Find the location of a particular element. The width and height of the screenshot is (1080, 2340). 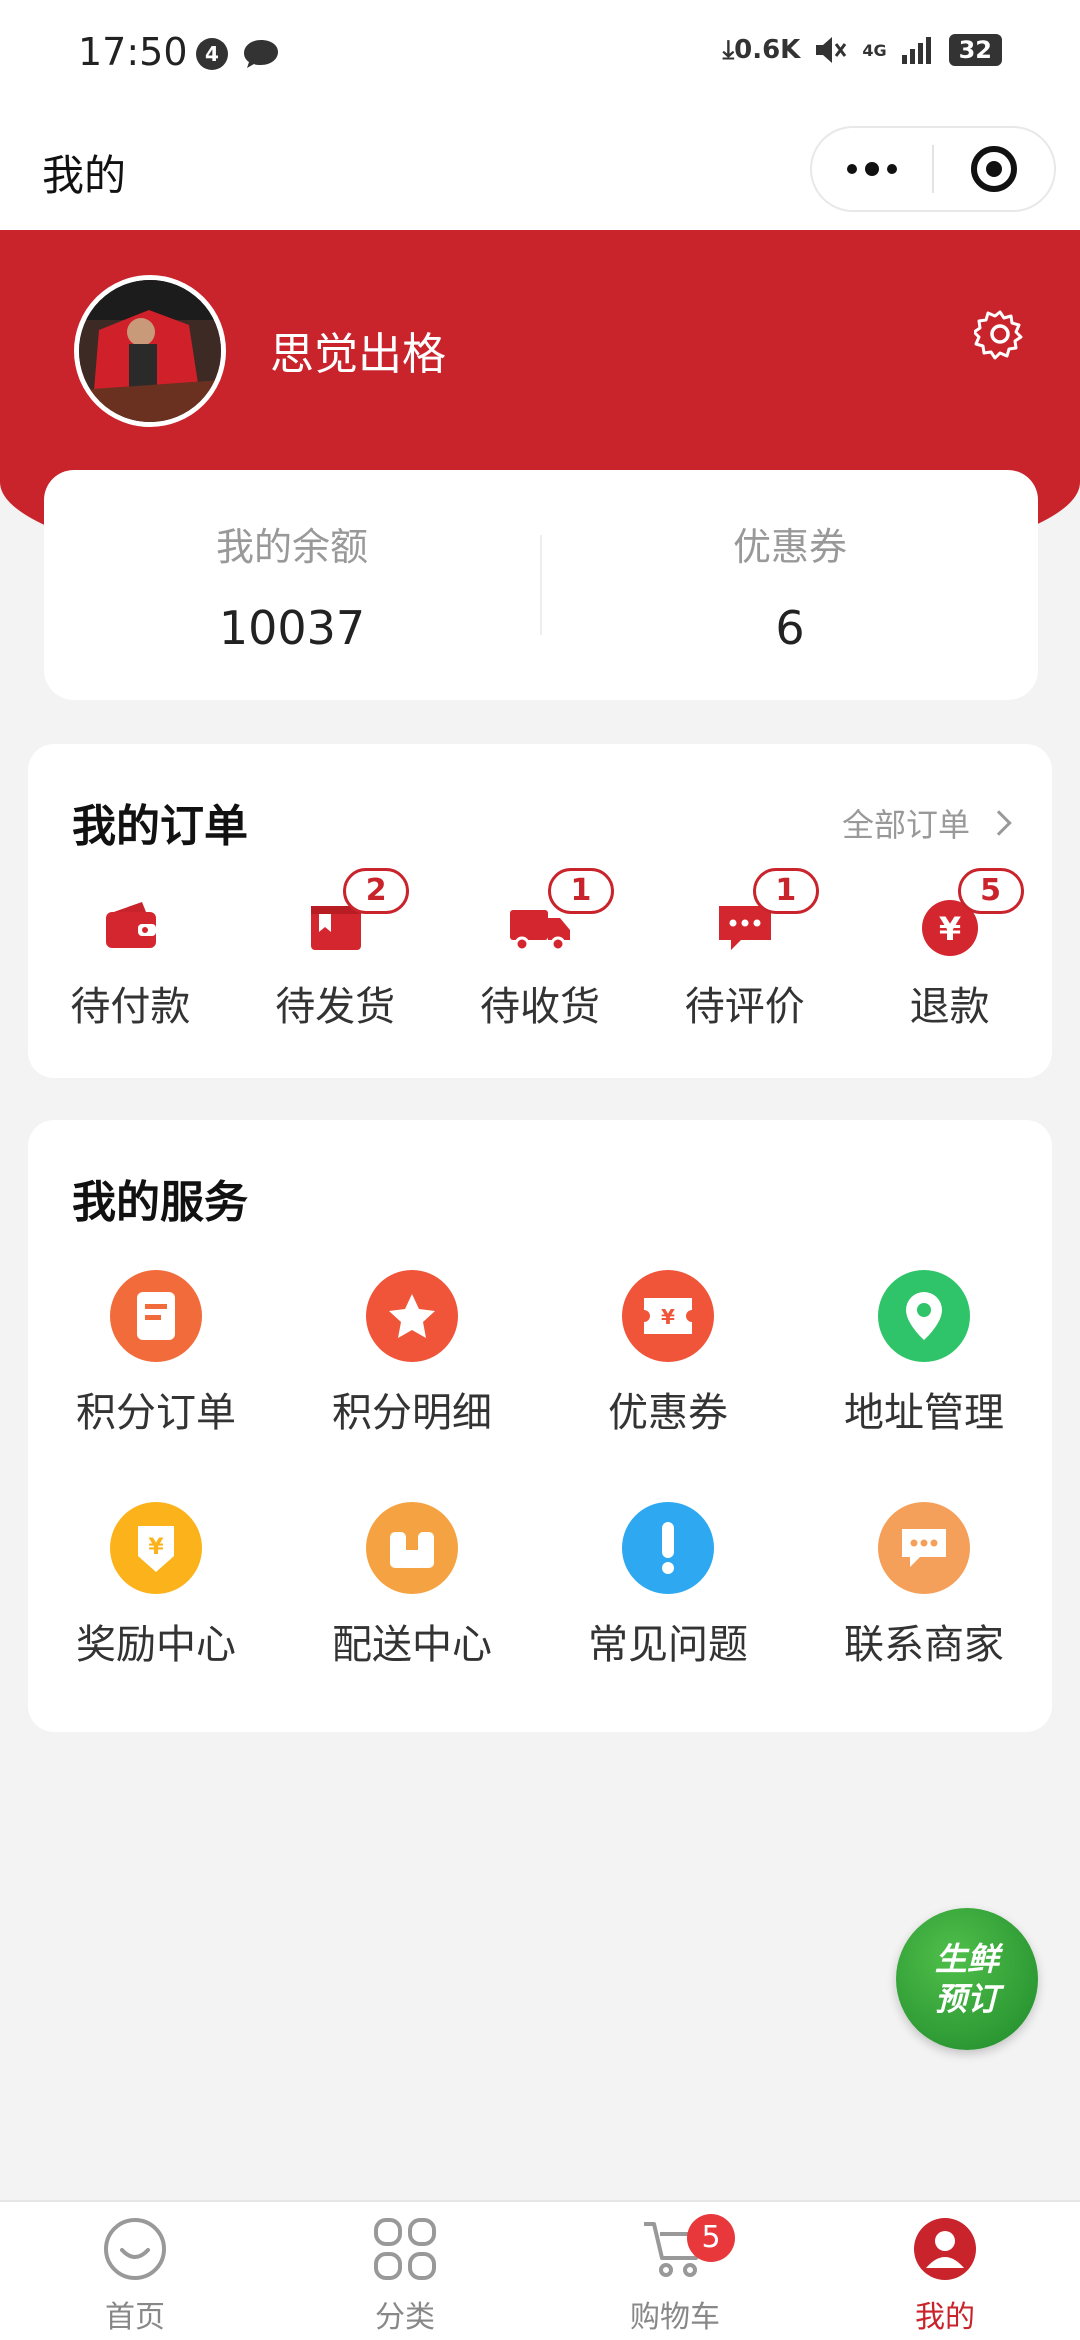

mini-program-capsule is located at coordinates (933, 169).